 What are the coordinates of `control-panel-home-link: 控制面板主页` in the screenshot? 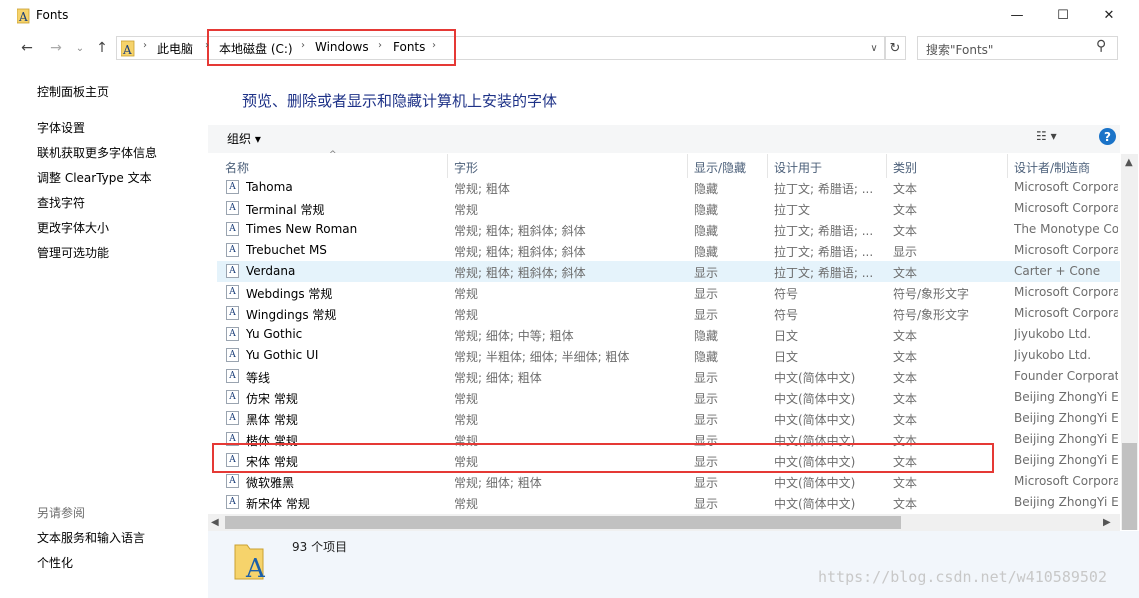 It's located at (73, 91).